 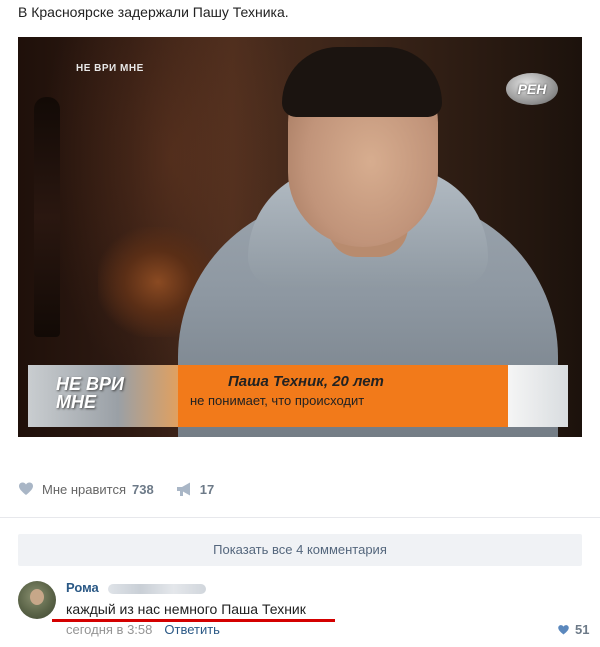 I want to click on like-label: Мне нравится, so click(x=84, y=489).